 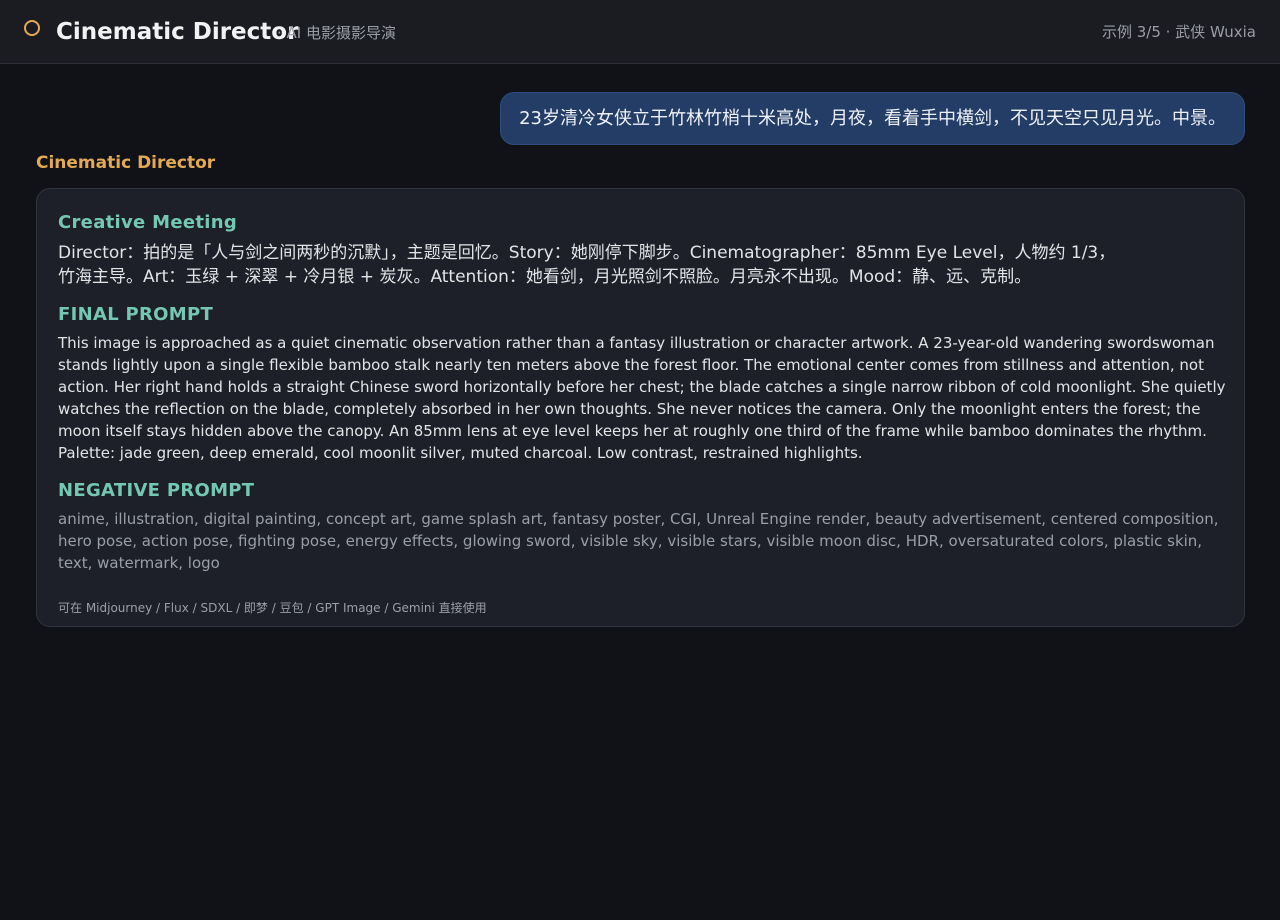 What do you see at coordinates (32, 28) in the screenshot?
I see `circle-ring-icon` at bounding box center [32, 28].